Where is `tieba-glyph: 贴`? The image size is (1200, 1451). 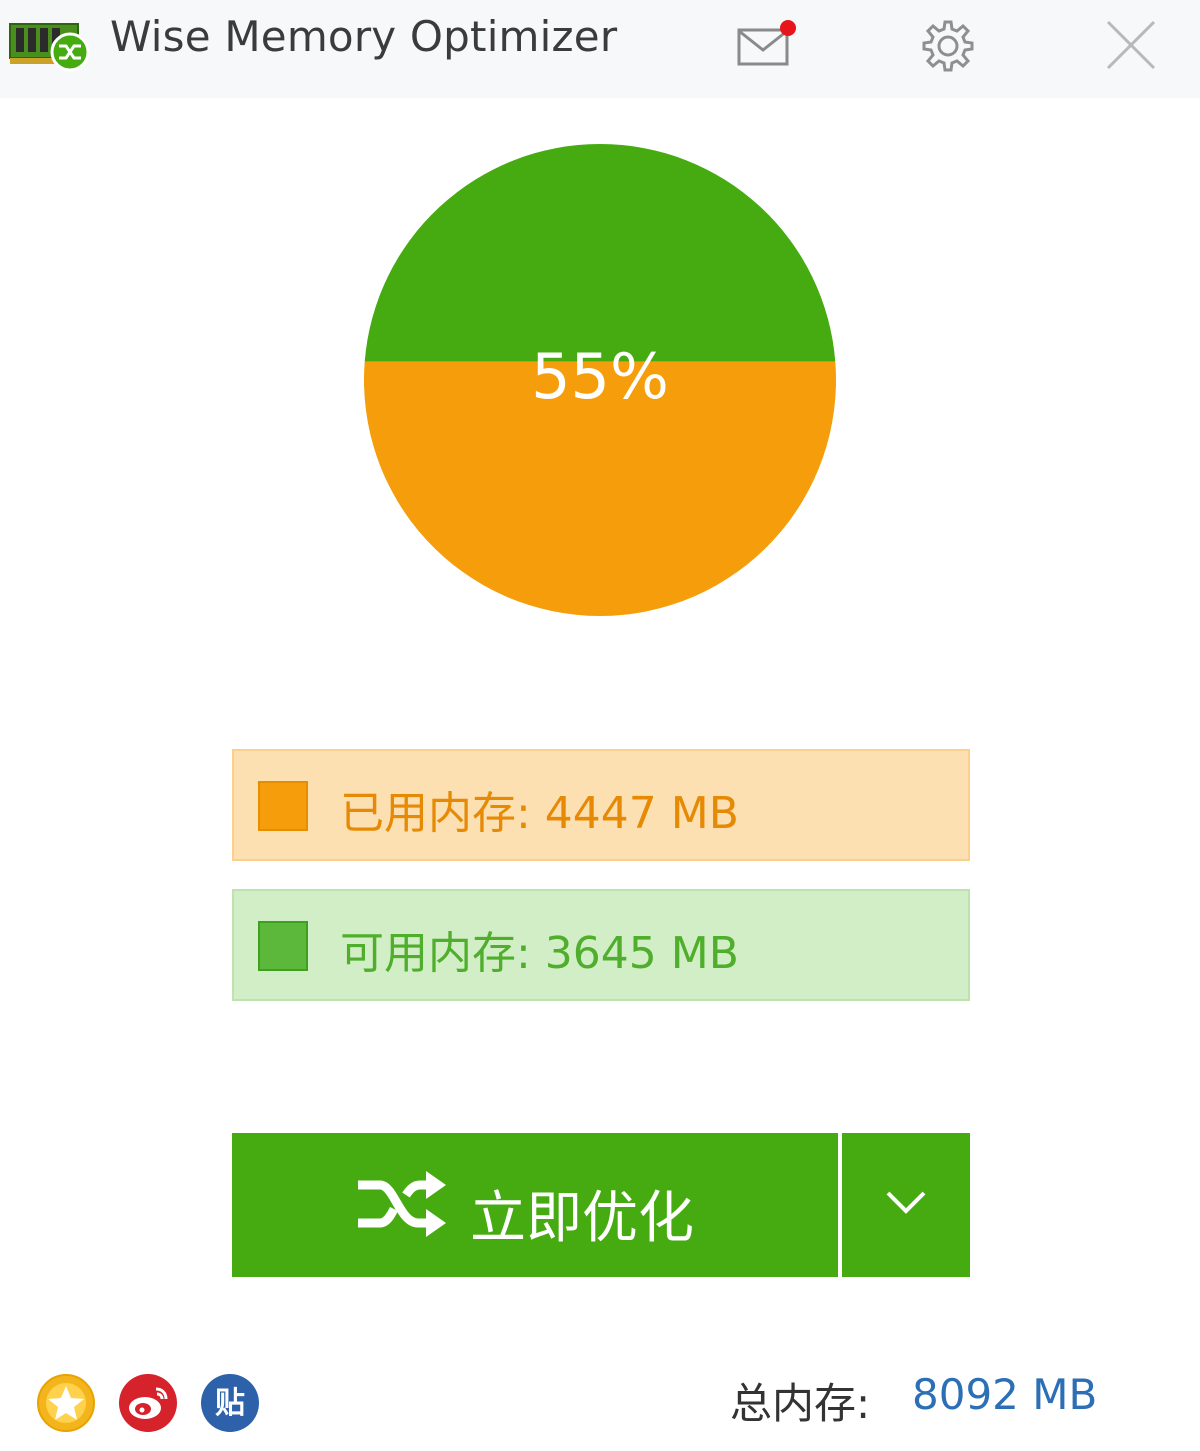
tieba-glyph: 贴 is located at coordinates (230, 1403).